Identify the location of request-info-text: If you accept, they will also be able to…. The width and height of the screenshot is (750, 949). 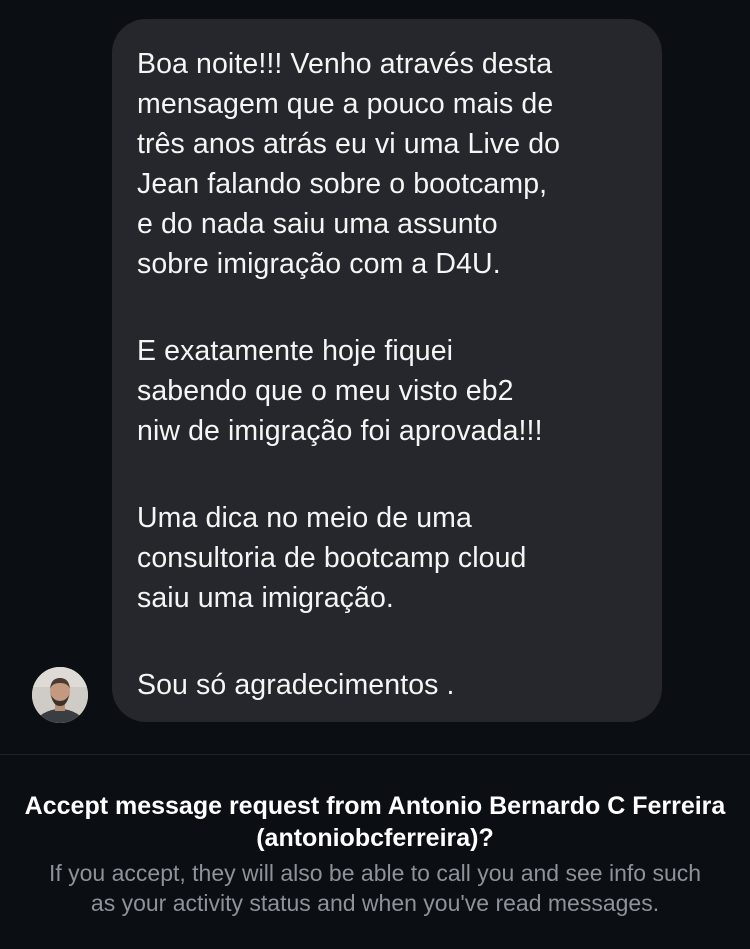
(375, 888).